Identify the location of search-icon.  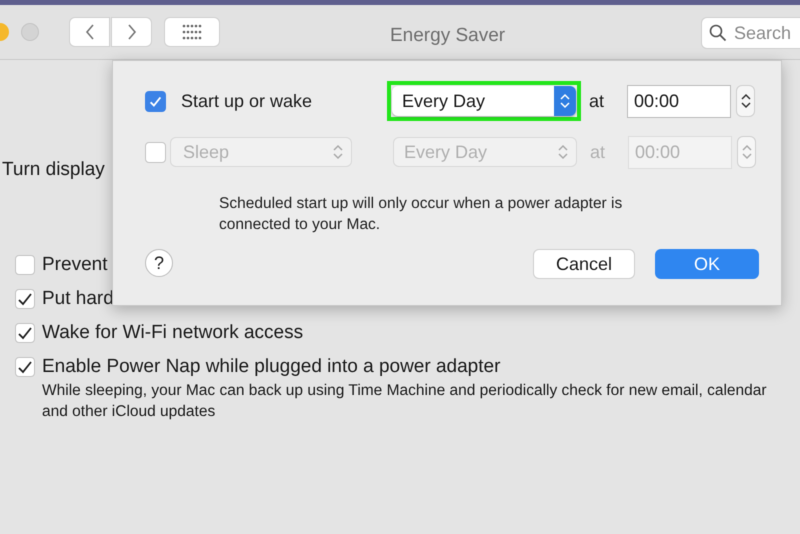
(718, 33).